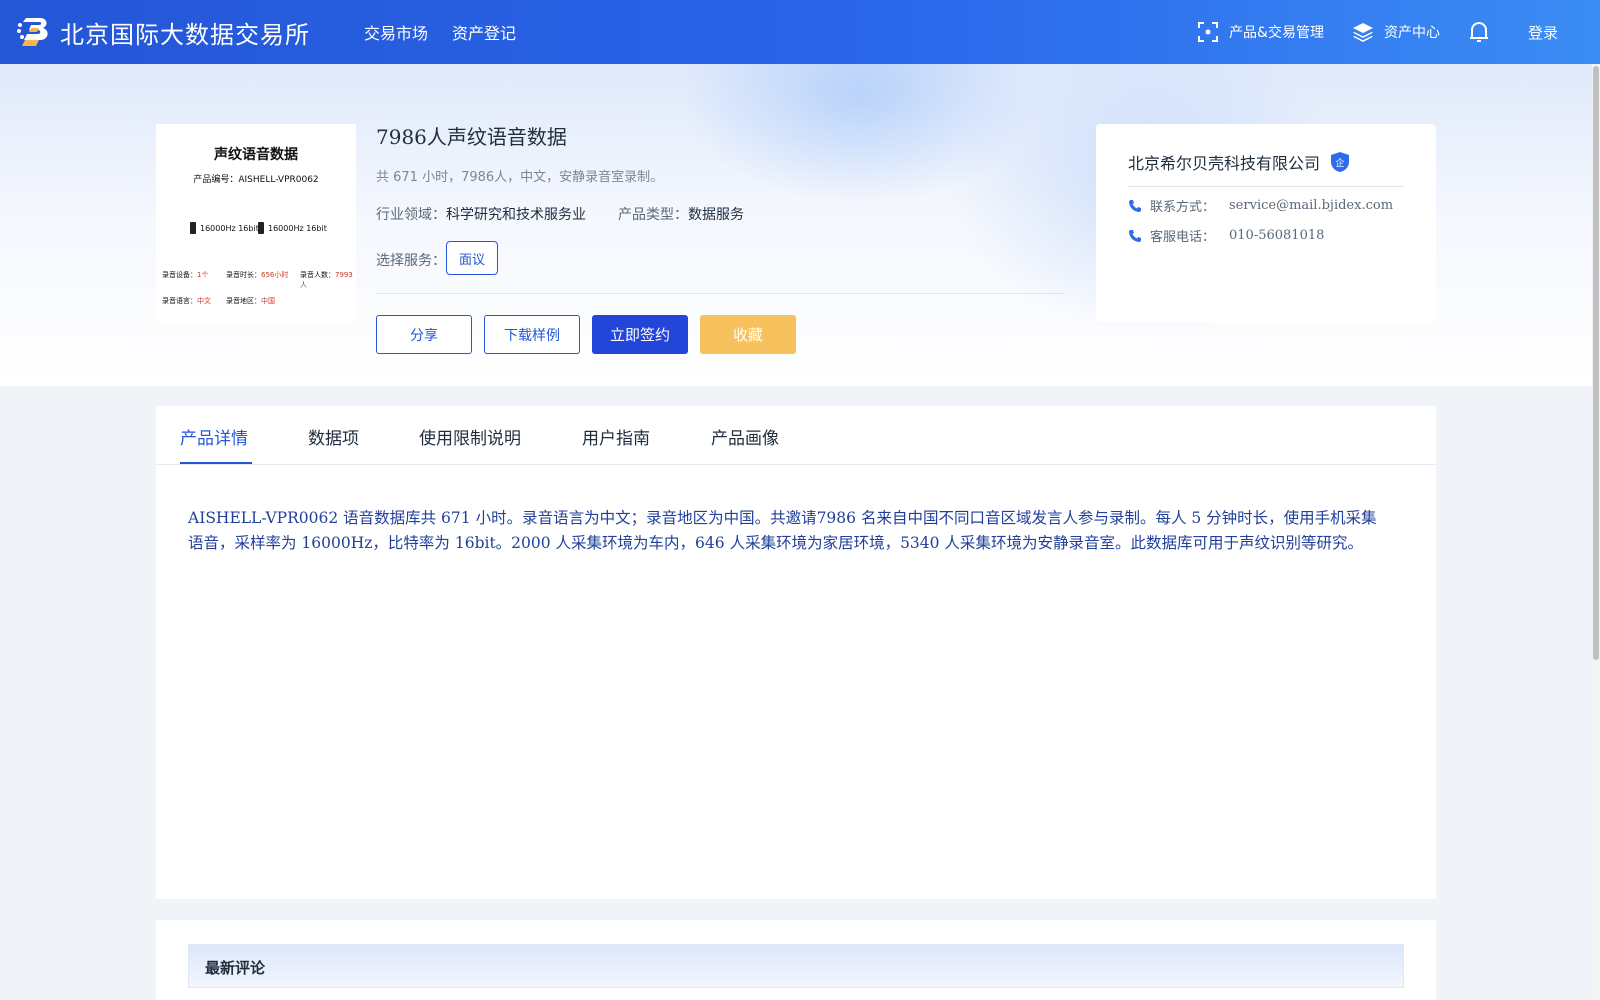 The image size is (1600, 1000). I want to click on comments-header: 最新评论, so click(796, 966).